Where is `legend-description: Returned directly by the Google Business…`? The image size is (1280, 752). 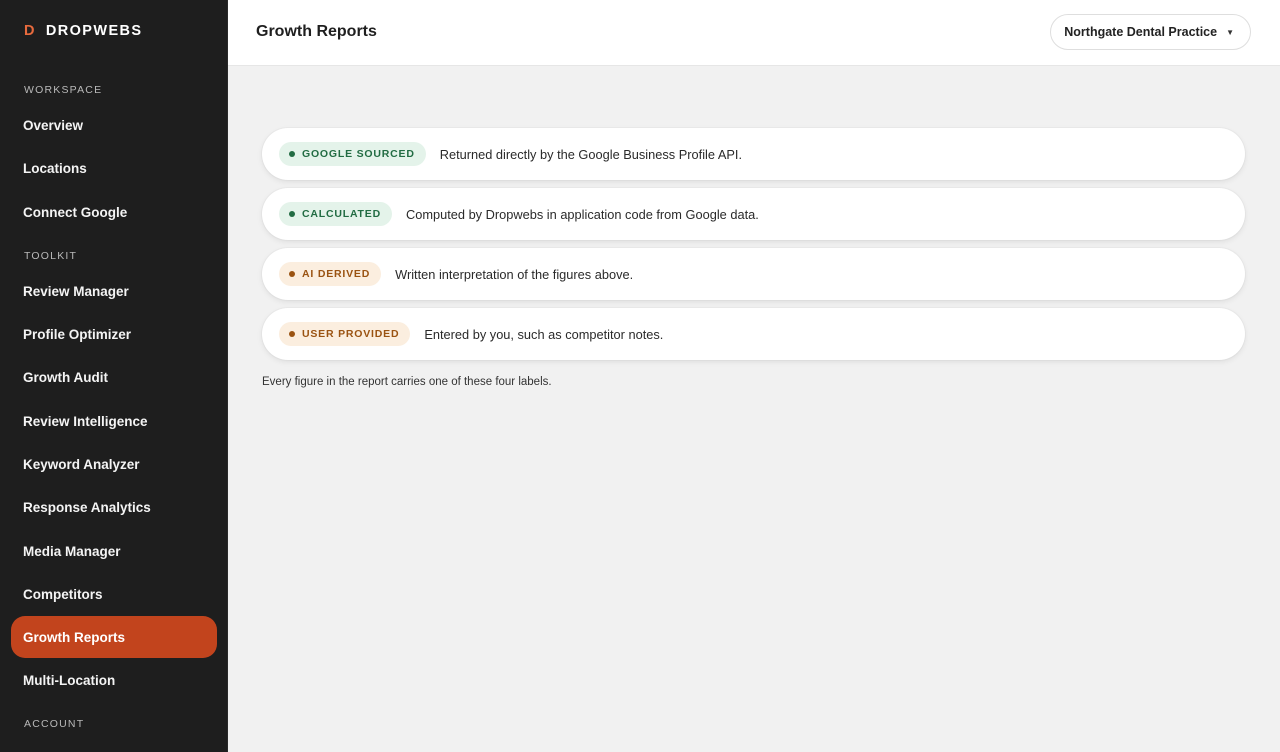
legend-description: Returned directly by the Google Business… is located at coordinates (591, 154).